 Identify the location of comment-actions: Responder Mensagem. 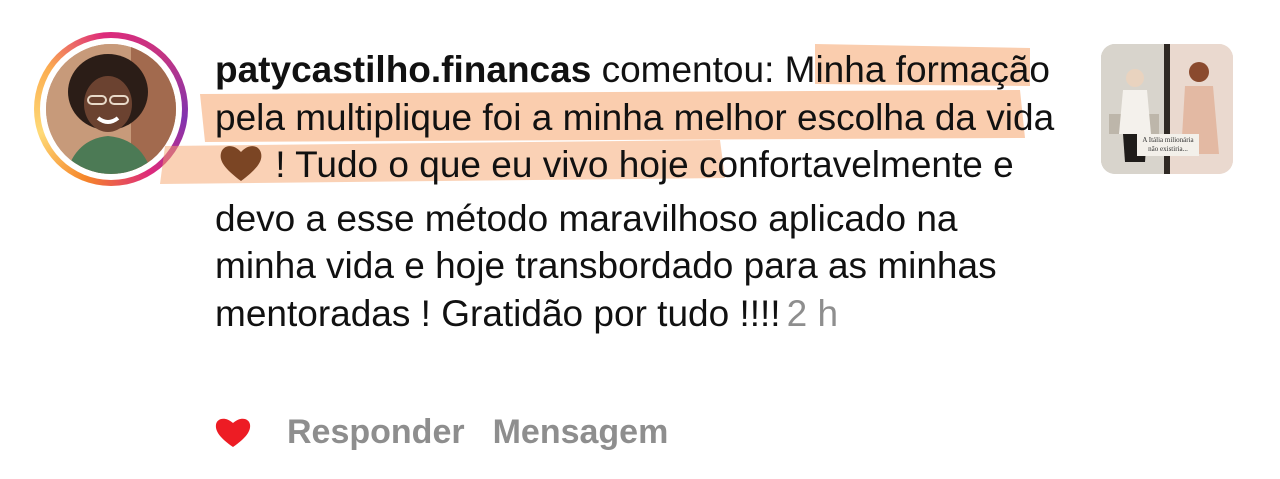
(455, 432).